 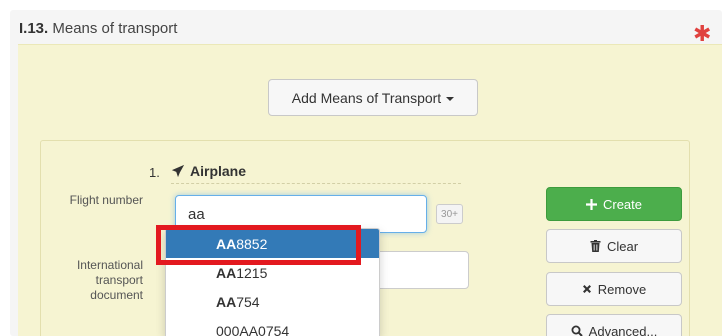 I want to click on transport-index: 1., so click(x=154, y=172).